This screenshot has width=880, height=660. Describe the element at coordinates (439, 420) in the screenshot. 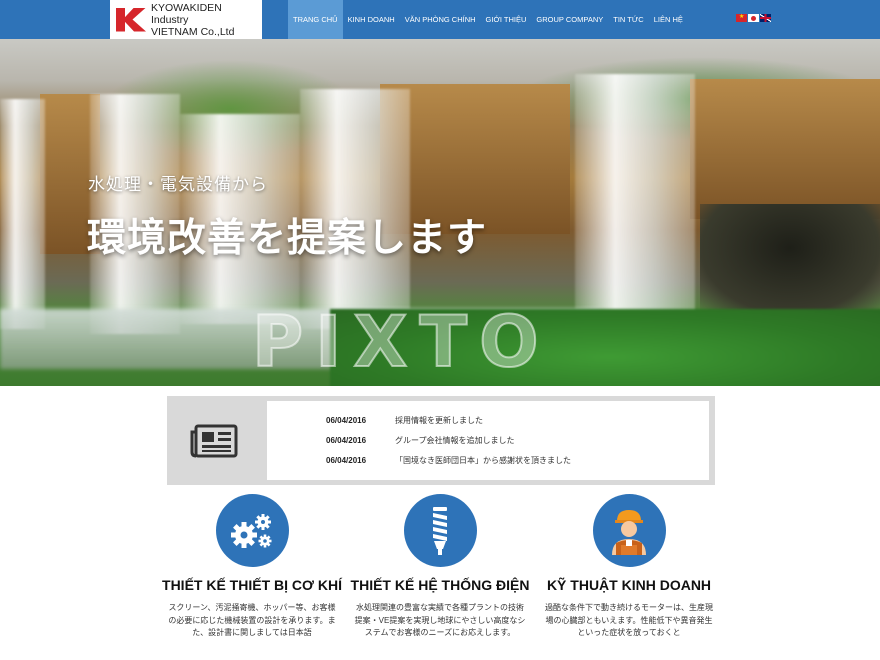

I see `news-text: 採用情報を更新しました` at that location.